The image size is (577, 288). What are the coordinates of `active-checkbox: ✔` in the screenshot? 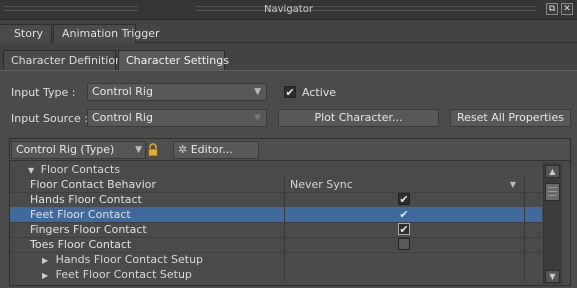 It's located at (290, 92).